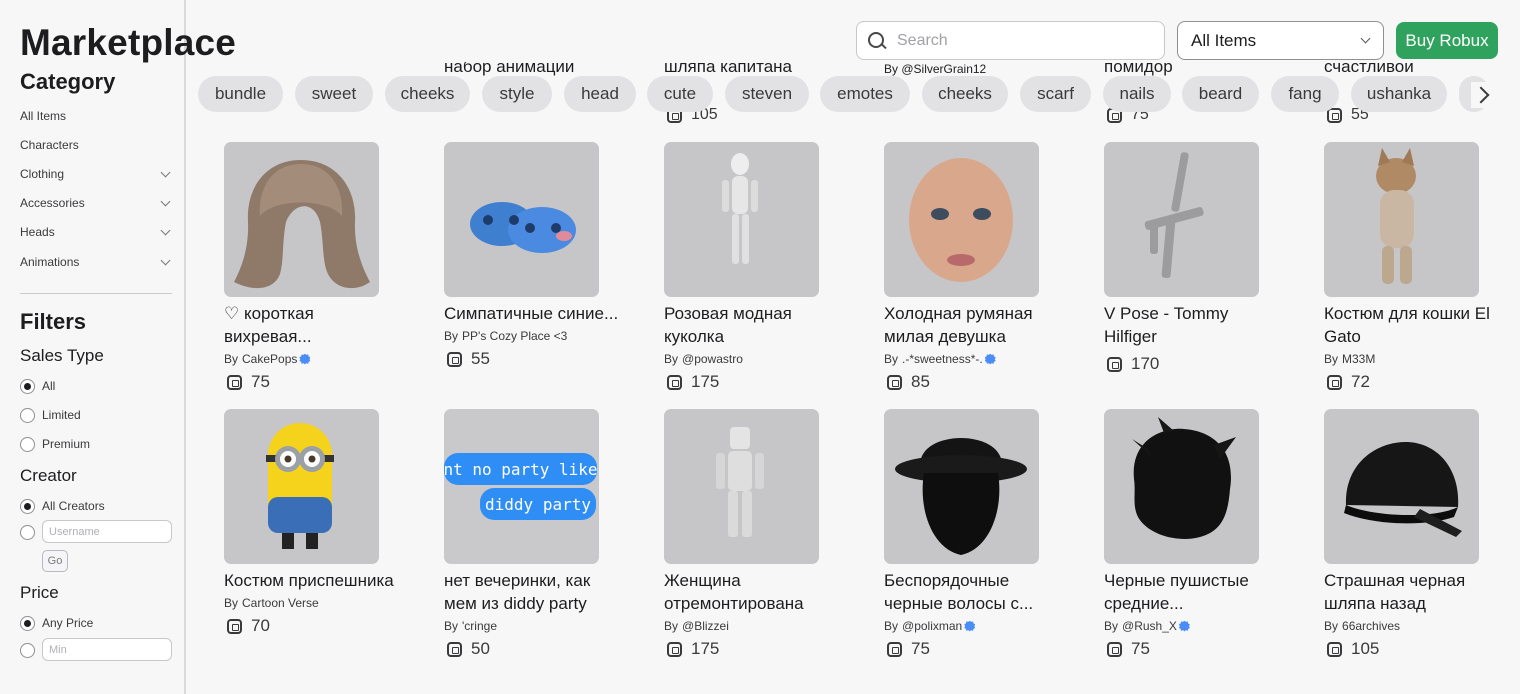  Describe the element at coordinates (935, 69) in the screenshot. I see `peek-item-creator: By @SilverGrain12` at that location.